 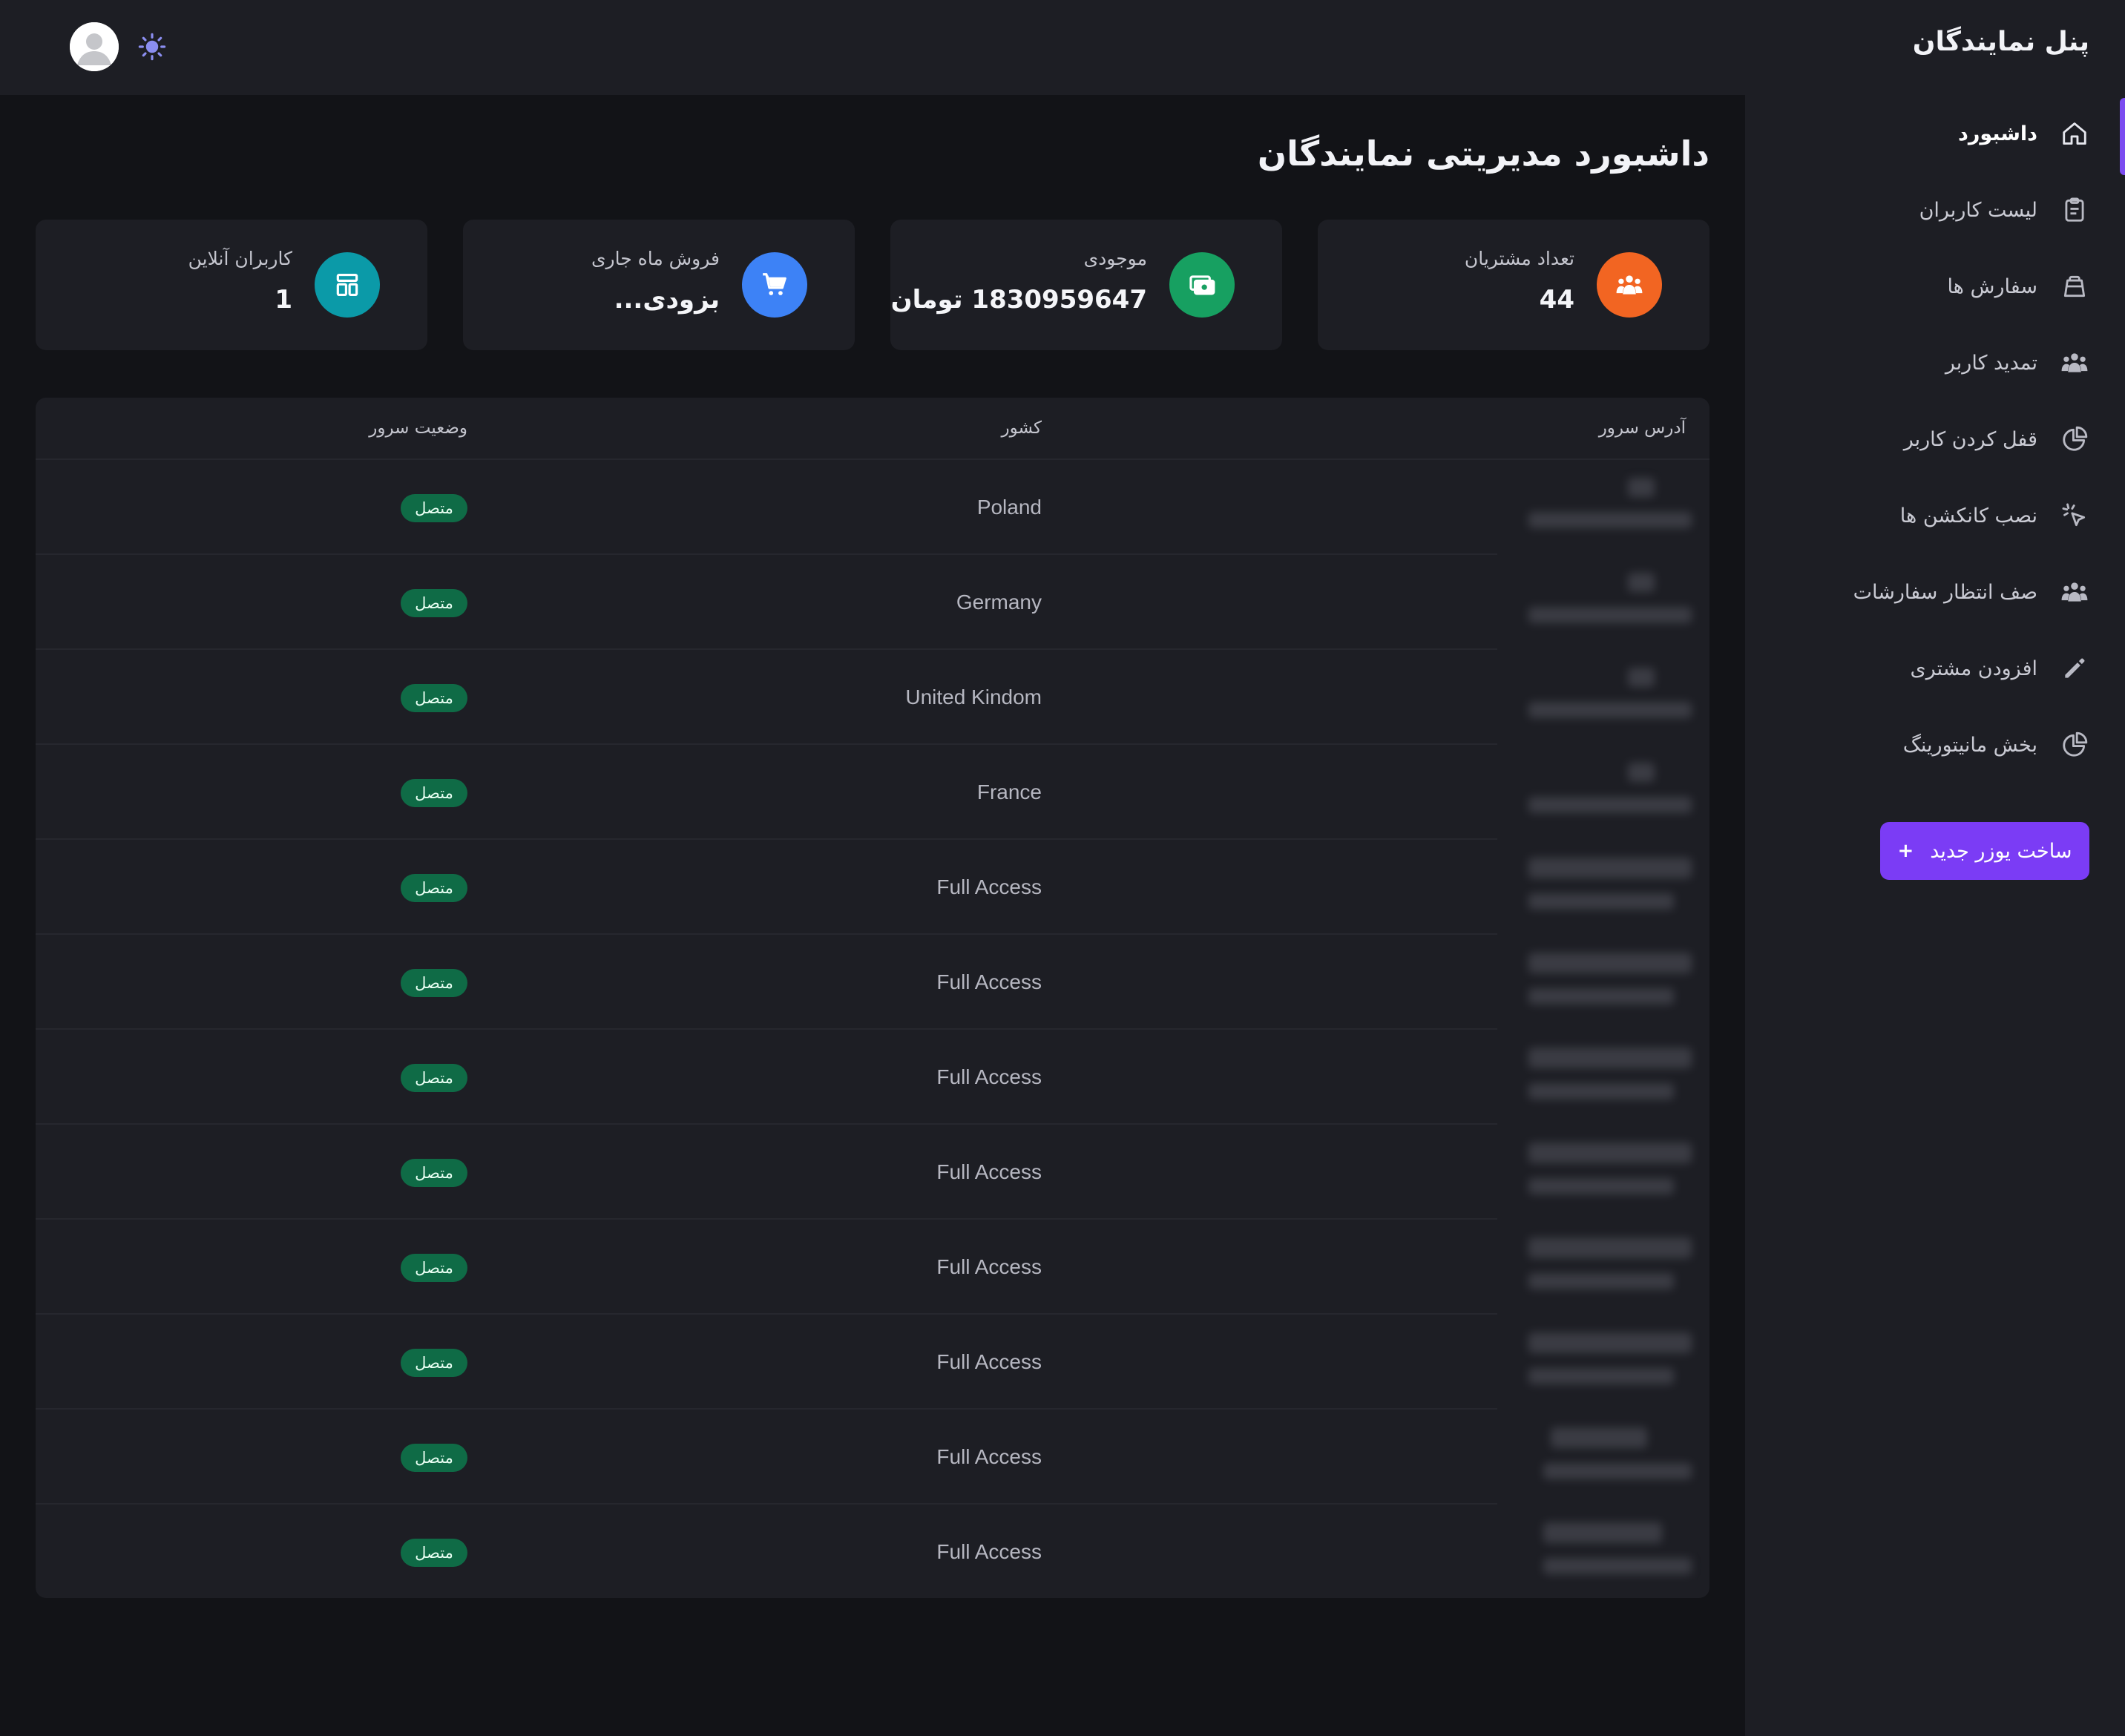 I want to click on pencil-icon, so click(x=2075, y=668).